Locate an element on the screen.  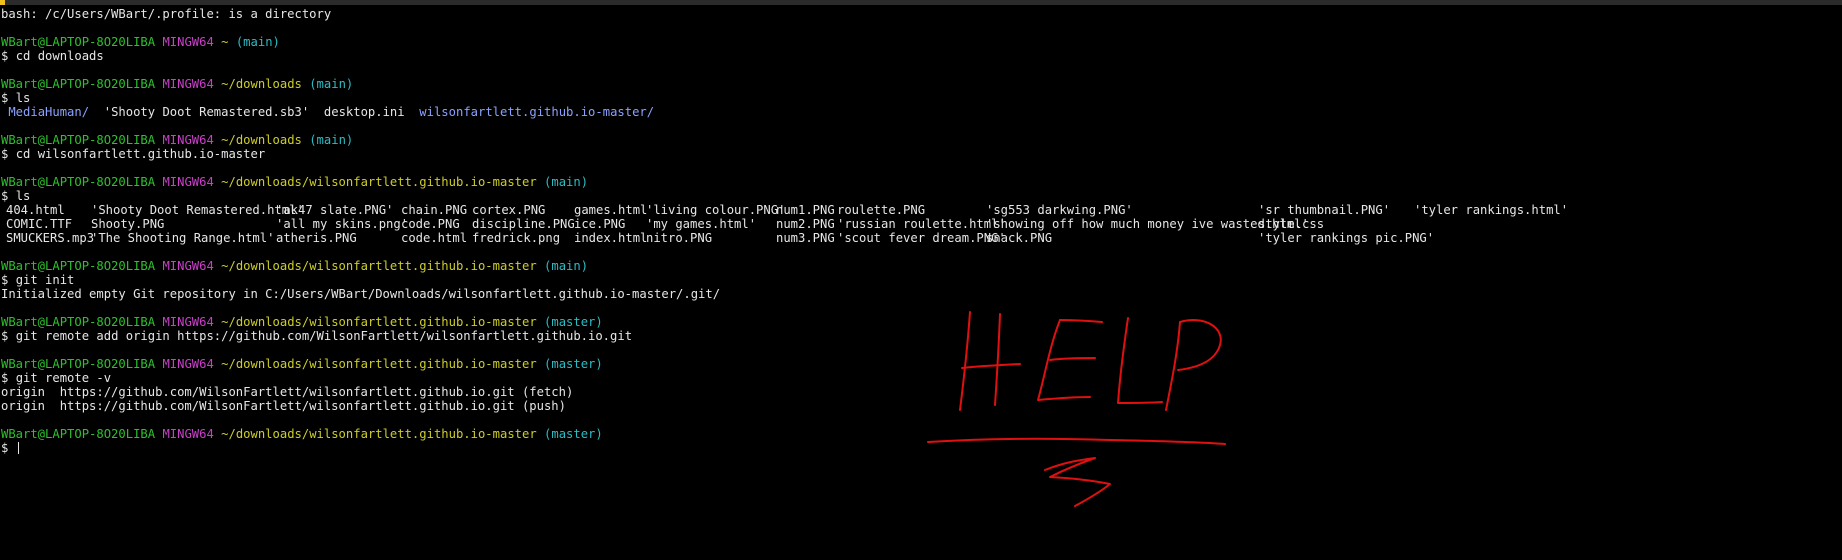
letter-l is located at coordinates (1140, 360).